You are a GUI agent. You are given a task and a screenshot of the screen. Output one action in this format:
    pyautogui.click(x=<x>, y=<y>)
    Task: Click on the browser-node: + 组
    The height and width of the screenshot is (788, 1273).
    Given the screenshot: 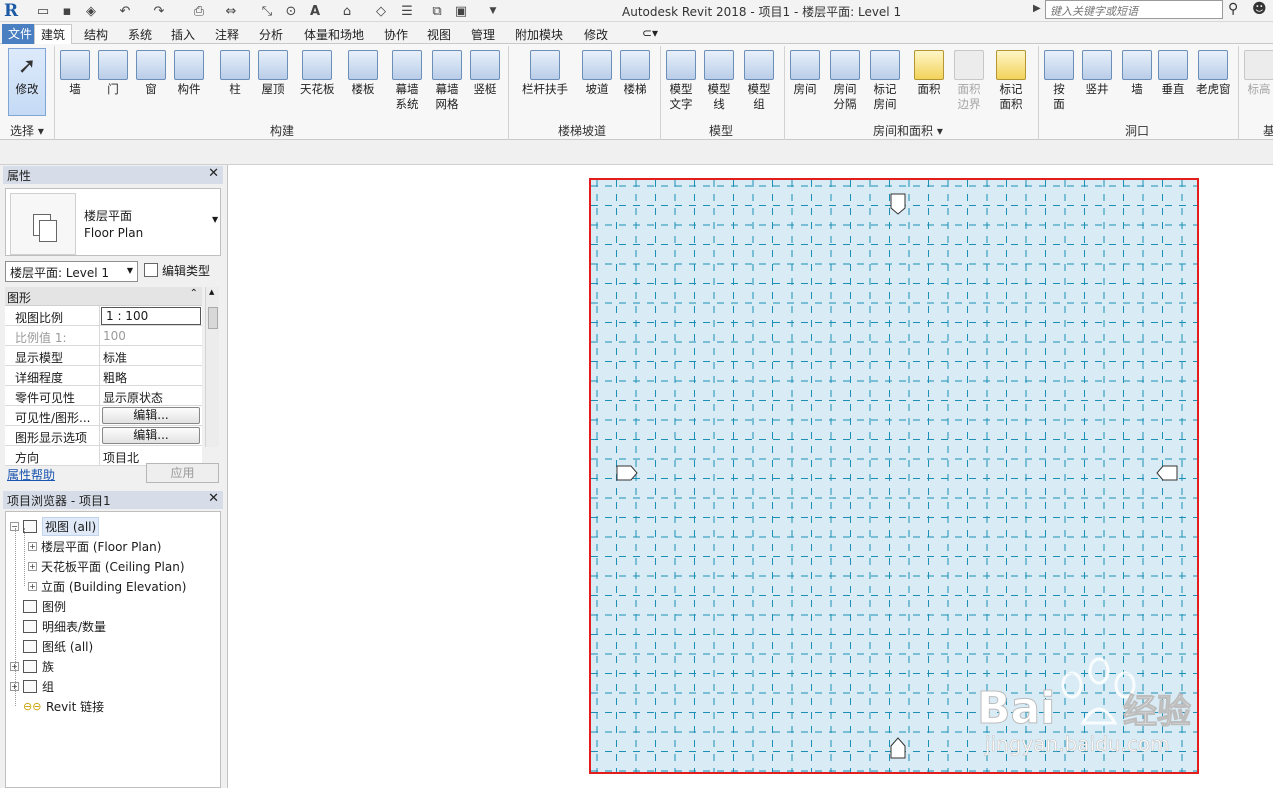 What is the action you would take?
    pyautogui.click(x=32, y=686)
    